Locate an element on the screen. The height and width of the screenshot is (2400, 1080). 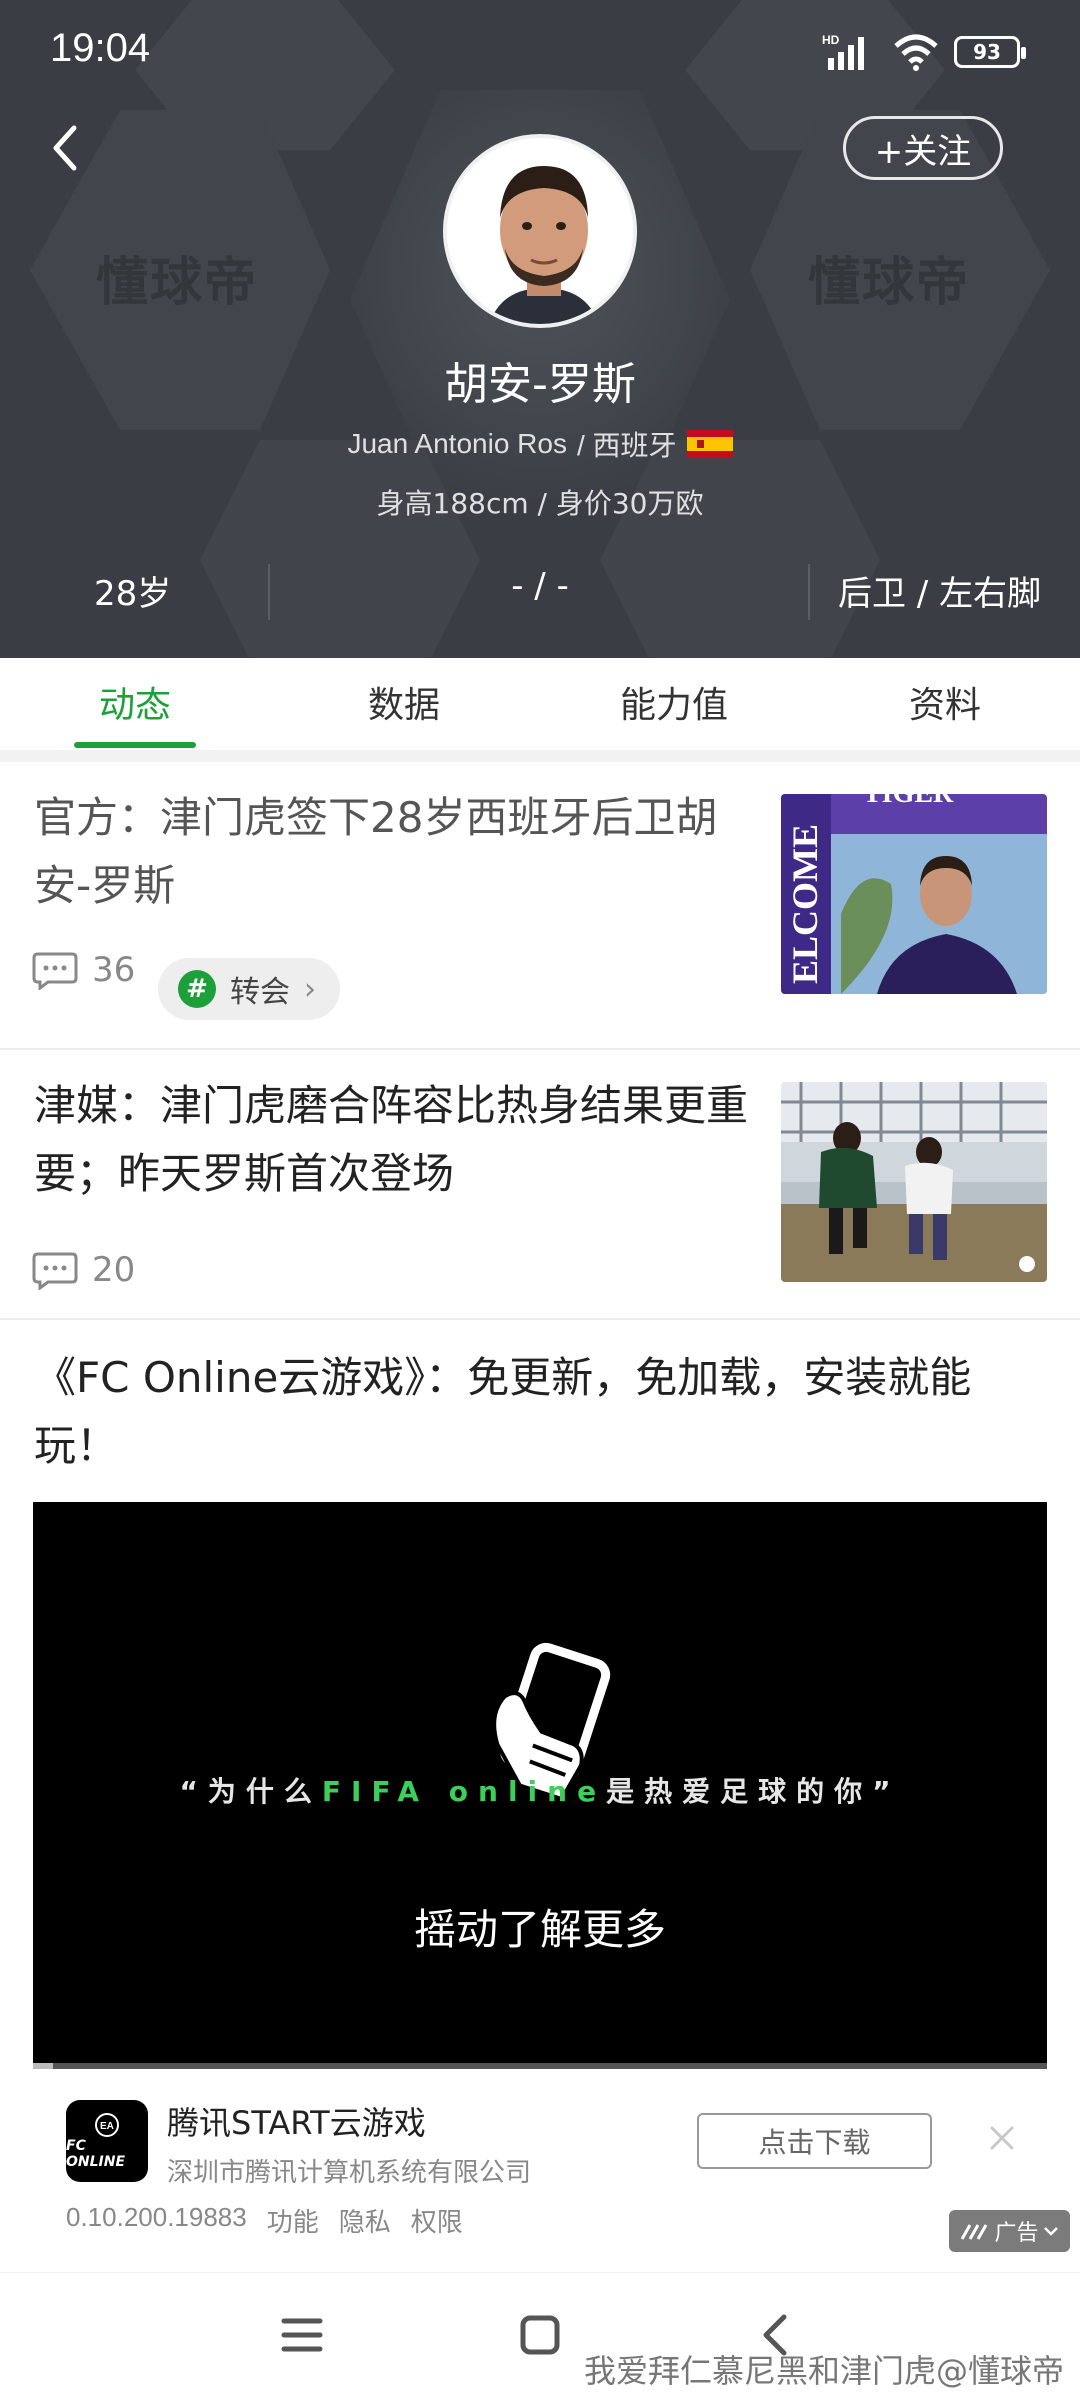
follow-button: +关注 is located at coordinates (923, 148).